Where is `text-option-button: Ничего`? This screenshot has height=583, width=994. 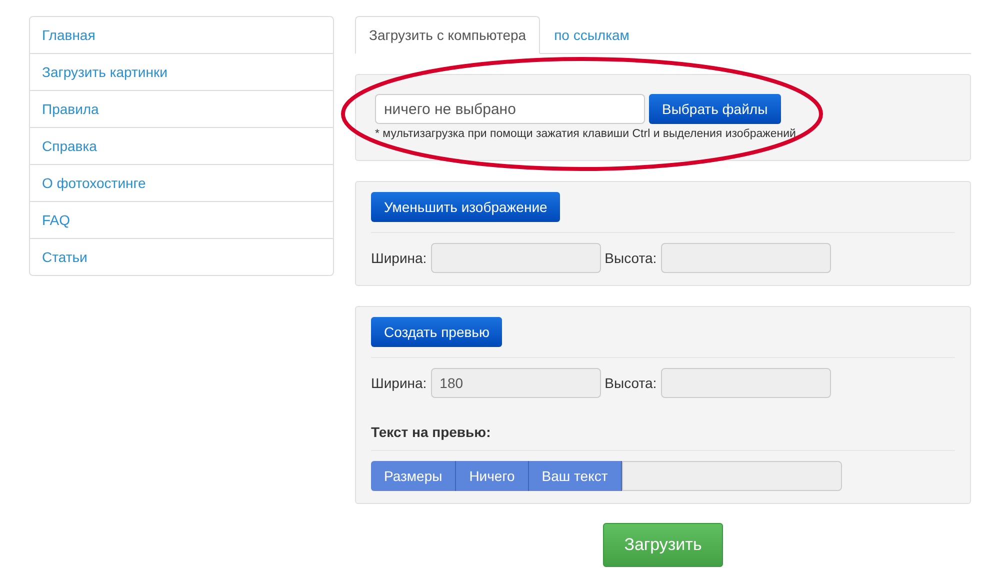
text-option-button: Ничего is located at coordinates (492, 476).